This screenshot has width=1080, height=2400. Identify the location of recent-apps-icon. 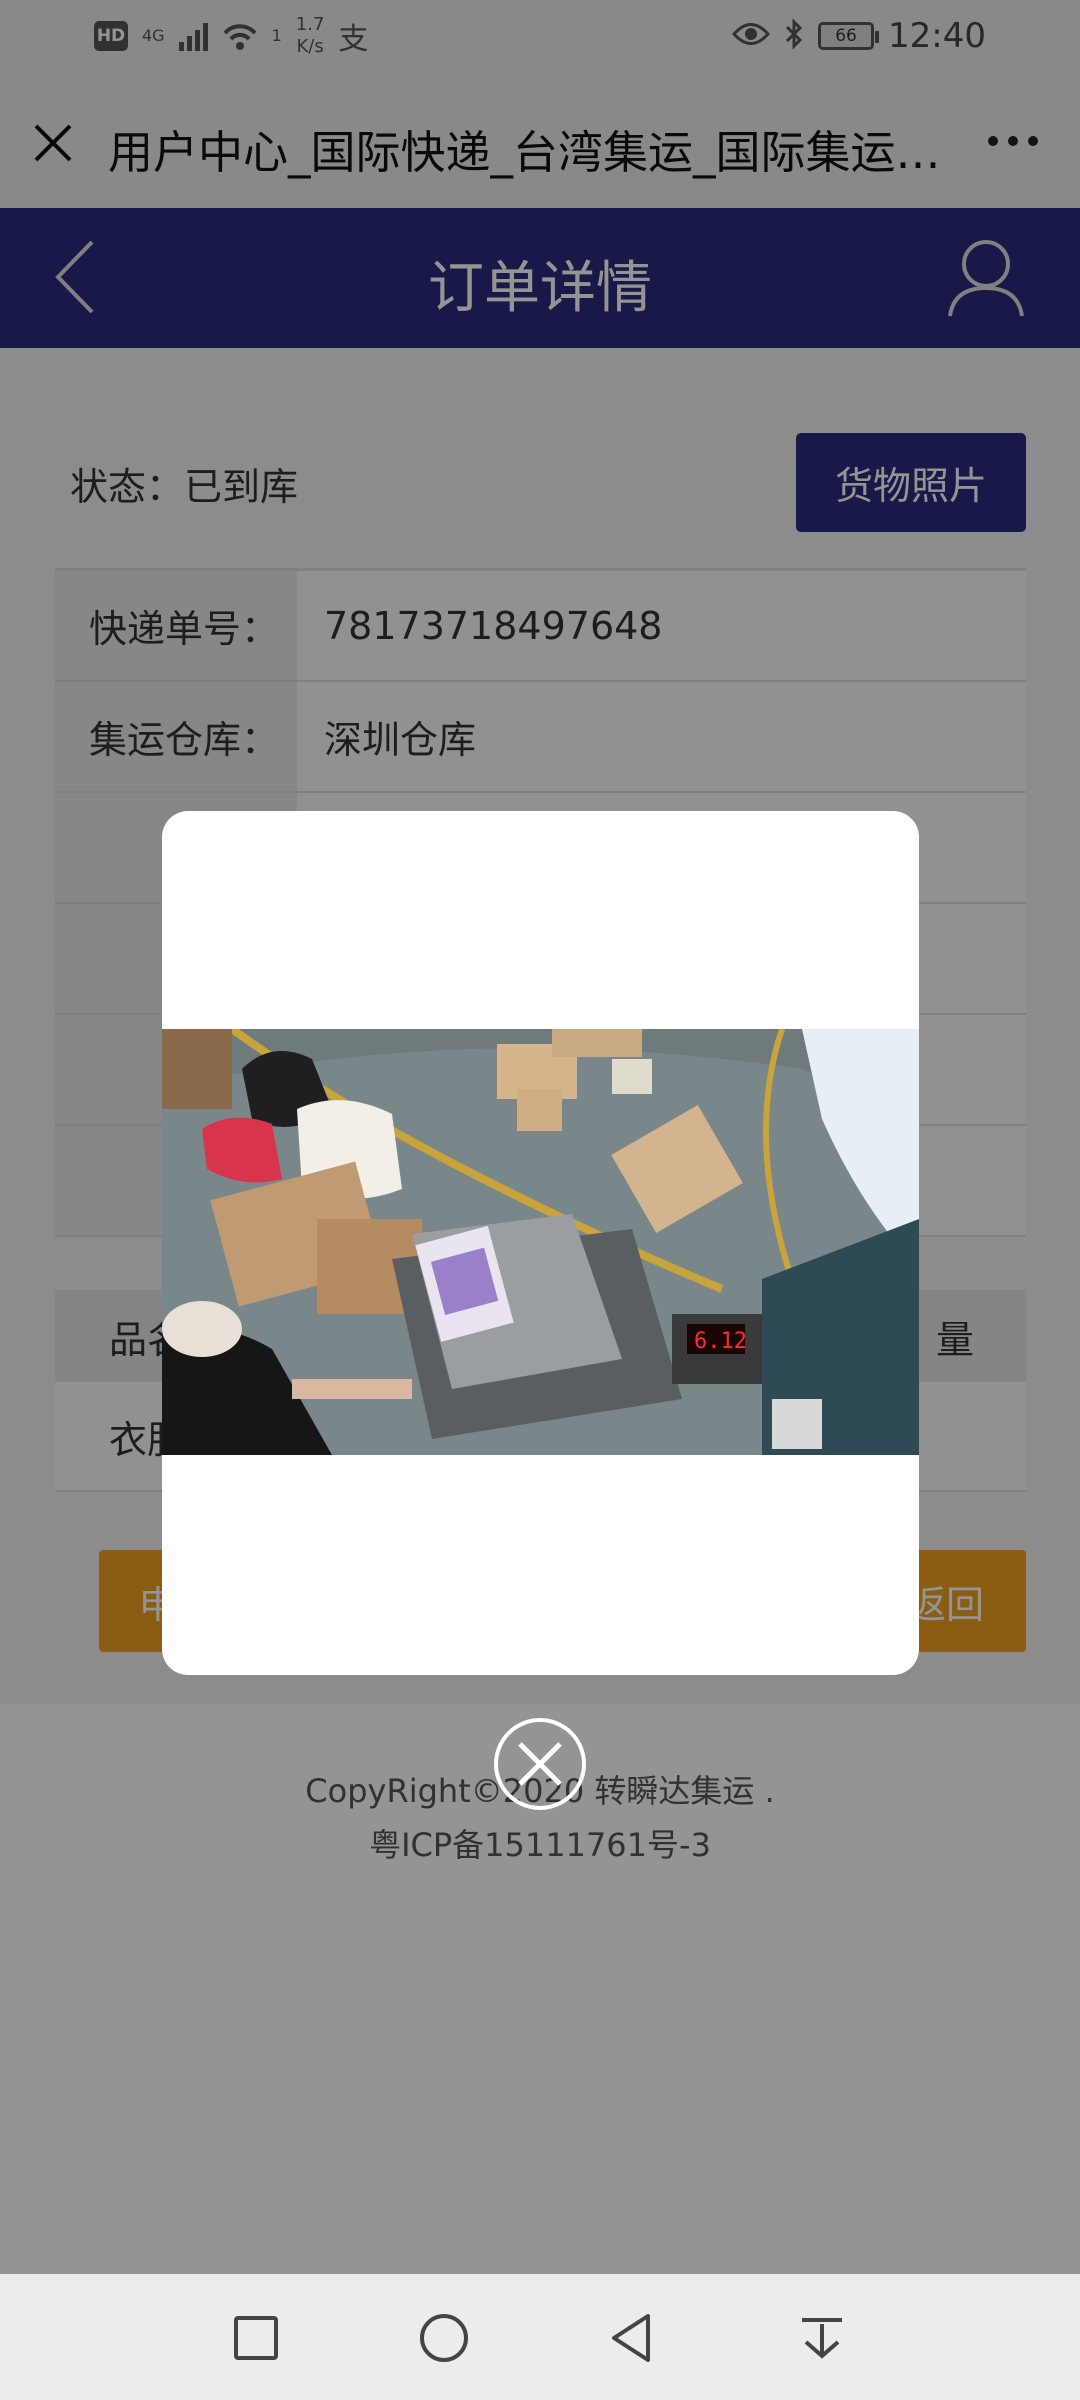
(256, 2338).